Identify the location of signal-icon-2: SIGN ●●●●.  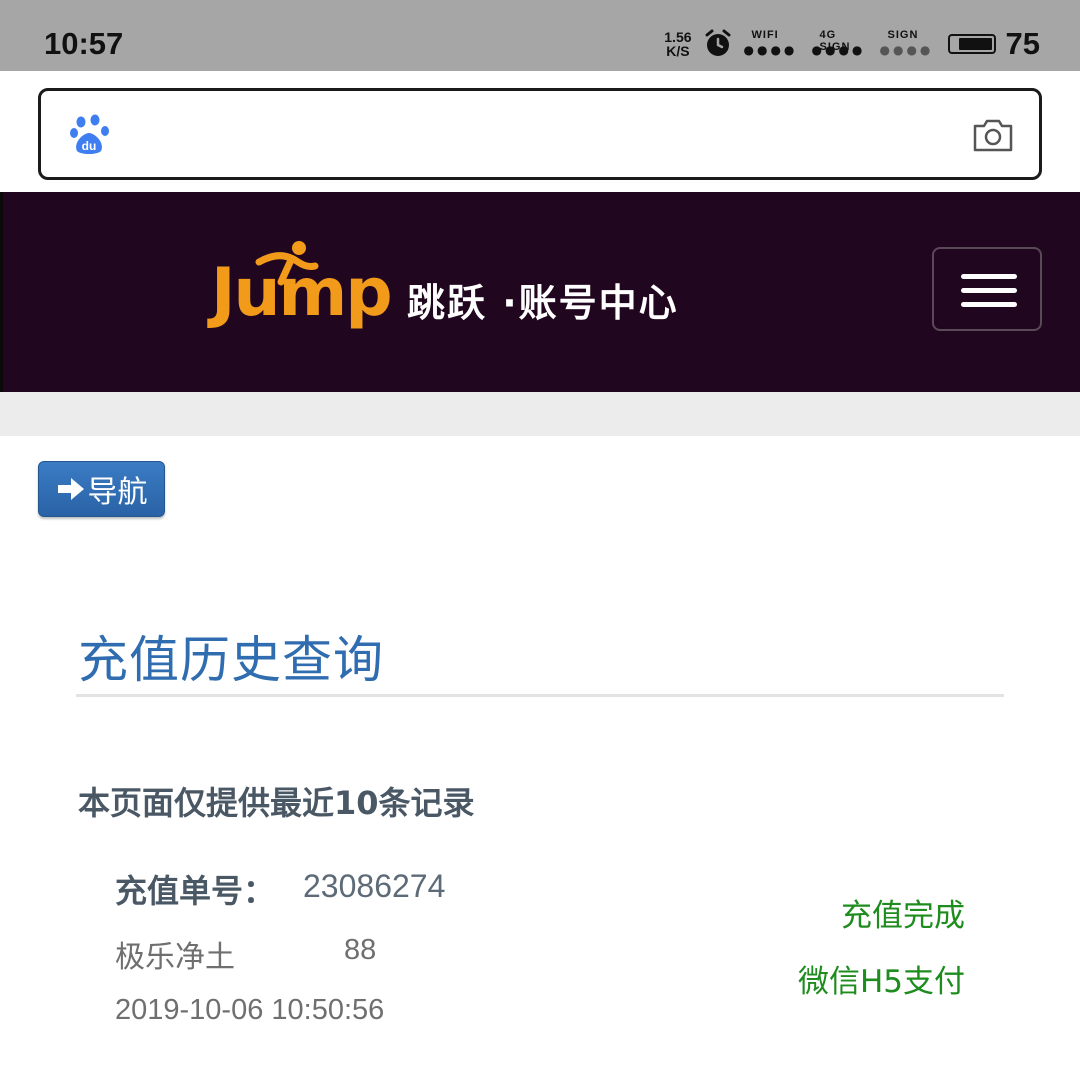
(906, 43).